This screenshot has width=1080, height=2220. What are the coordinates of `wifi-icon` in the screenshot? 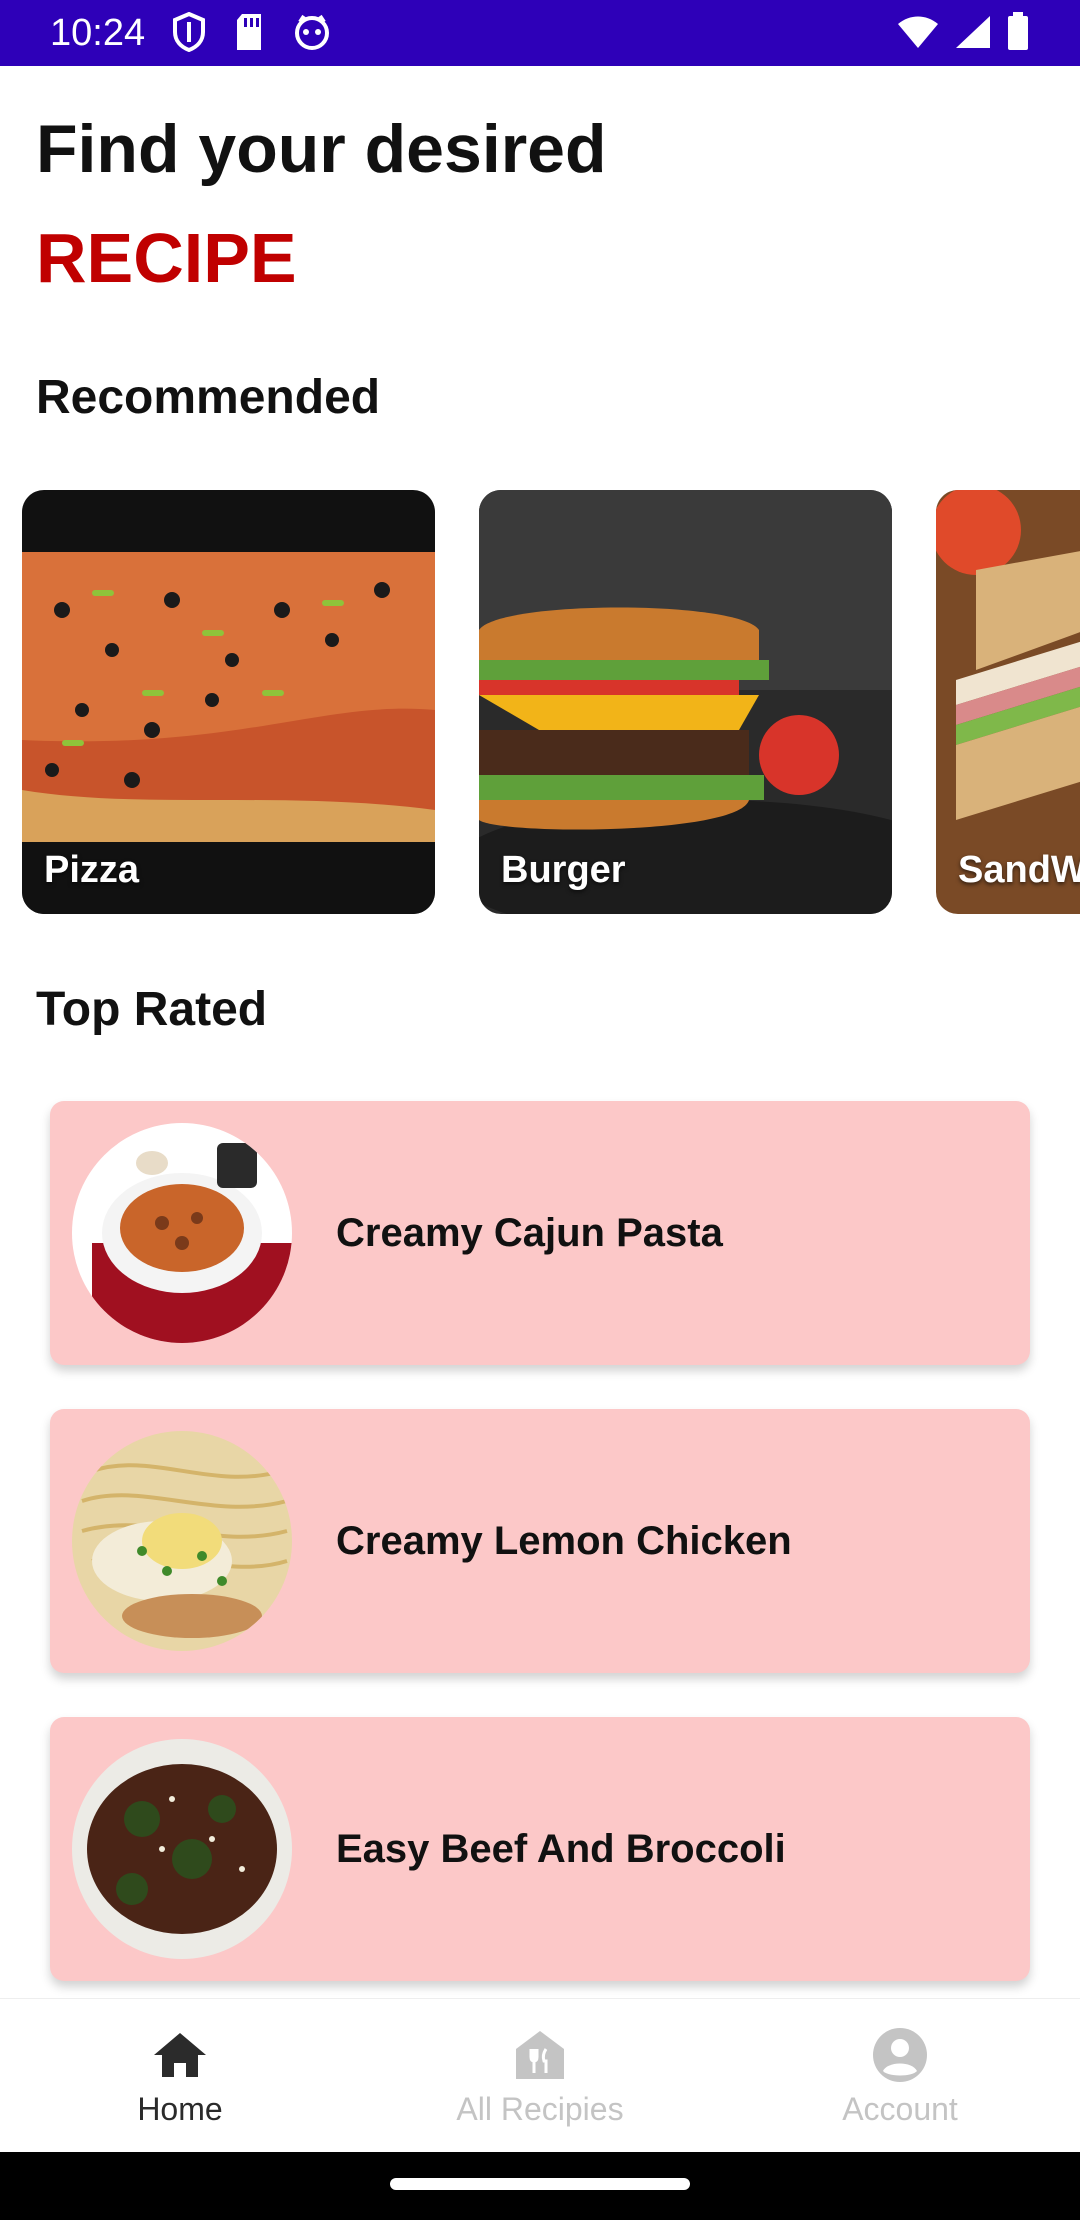 It's located at (918, 32).